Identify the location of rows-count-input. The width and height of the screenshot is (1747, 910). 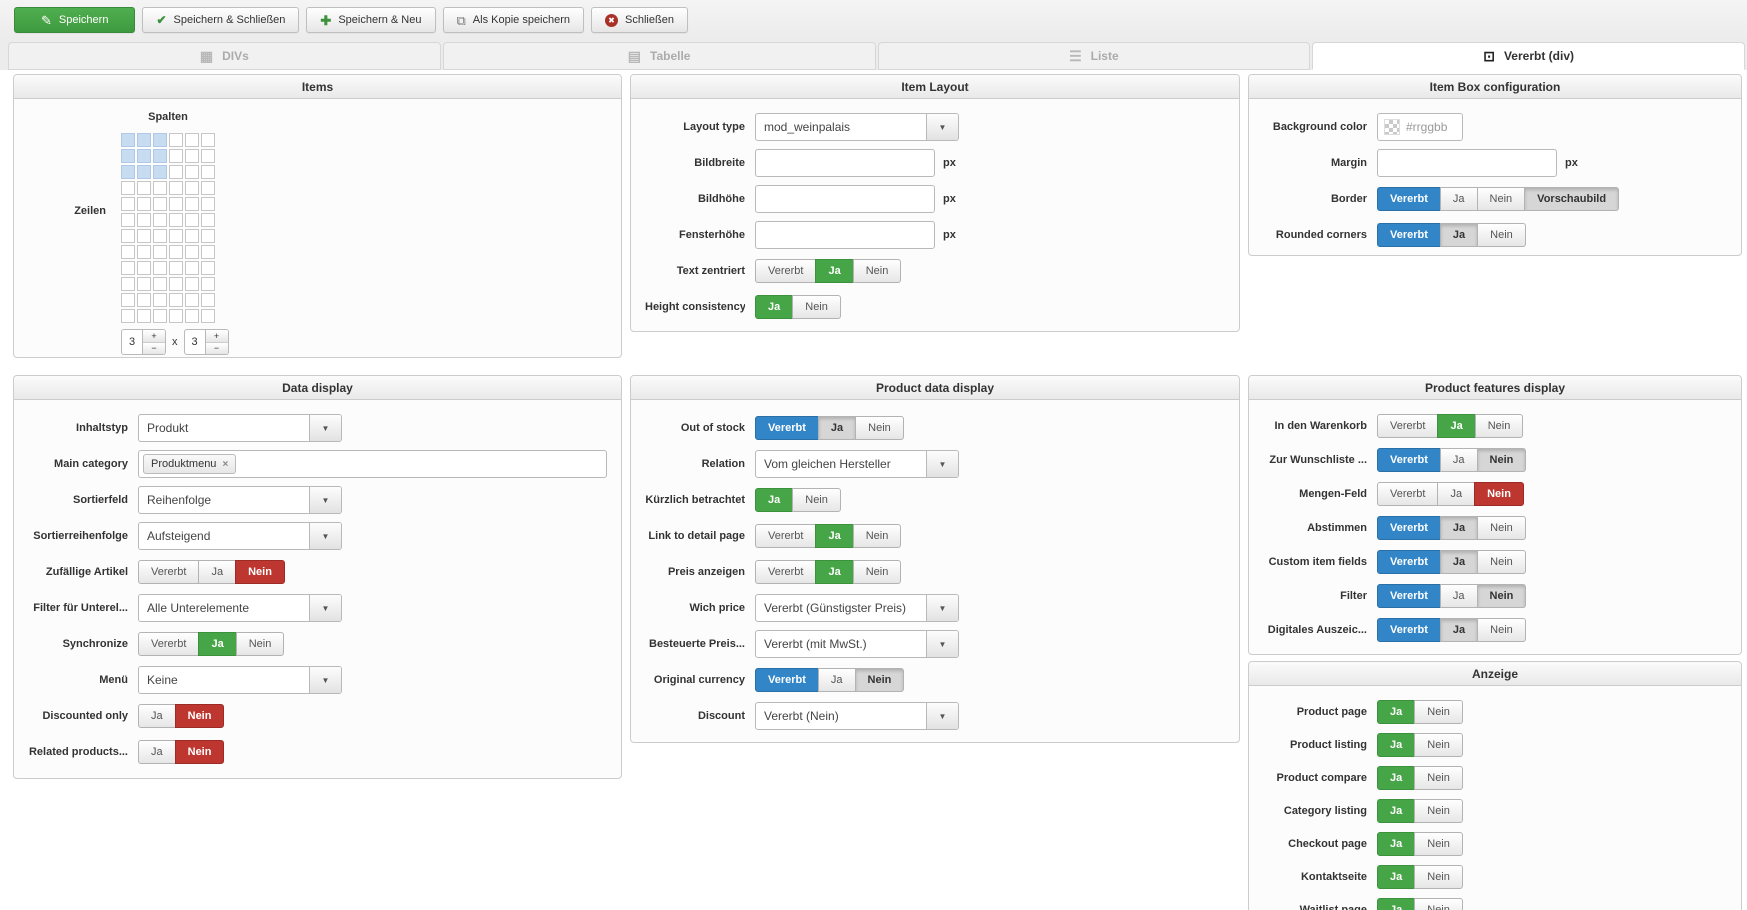
(194, 342).